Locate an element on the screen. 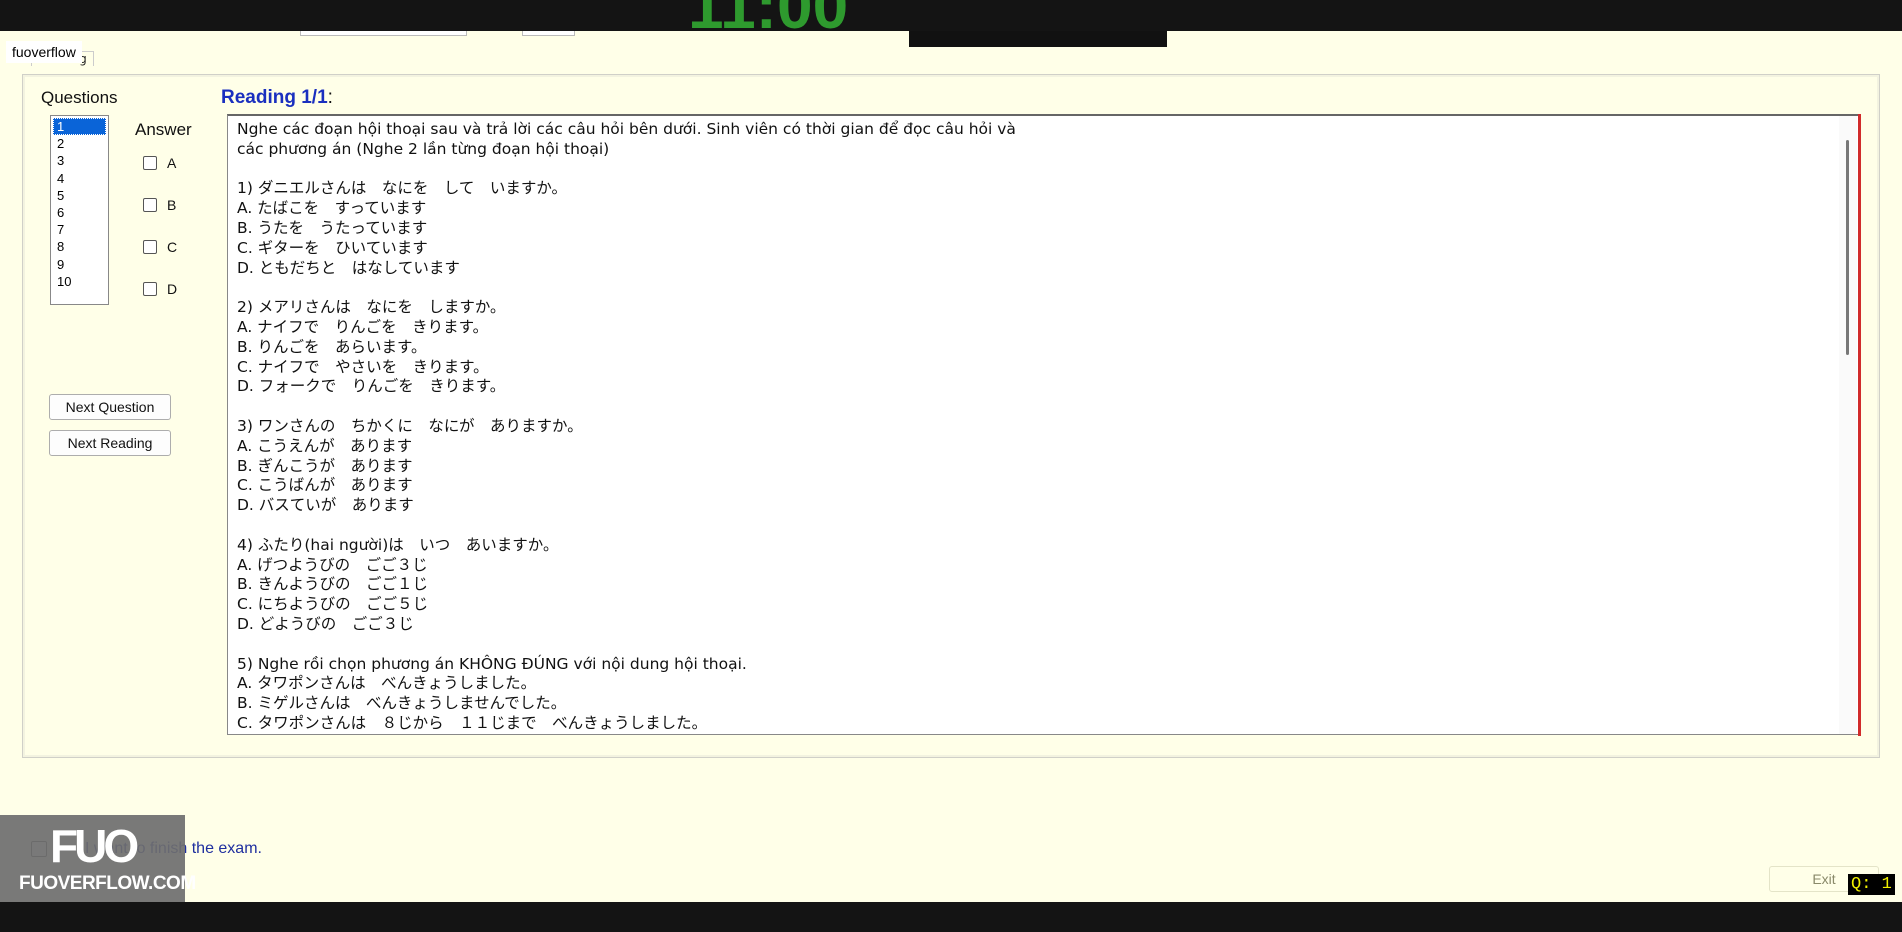 This screenshot has width=1902, height=932. questions-label: Questions is located at coordinates (79, 97).